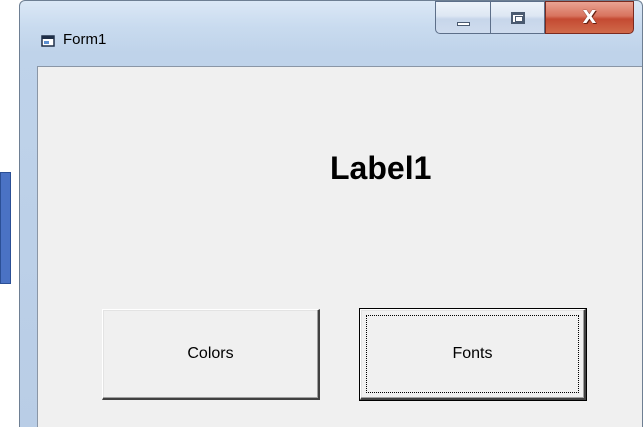 This screenshot has height=427, width=643. I want to click on fonts-button-label: Fonts, so click(472, 353).